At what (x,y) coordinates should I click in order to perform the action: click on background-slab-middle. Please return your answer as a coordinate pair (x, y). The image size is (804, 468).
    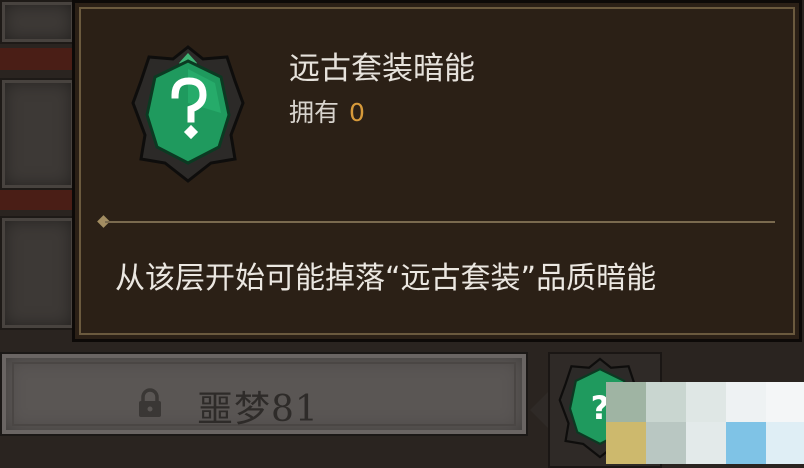
    Looking at the image, I should click on (38, 134).